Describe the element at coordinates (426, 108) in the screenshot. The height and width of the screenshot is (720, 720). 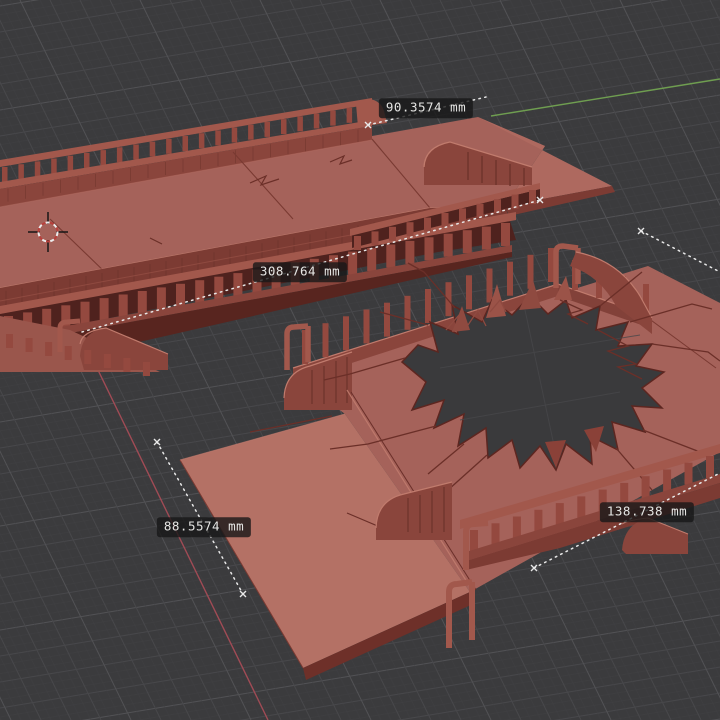
I see `measurement-label-width-top: 90.3574 mm` at that location.